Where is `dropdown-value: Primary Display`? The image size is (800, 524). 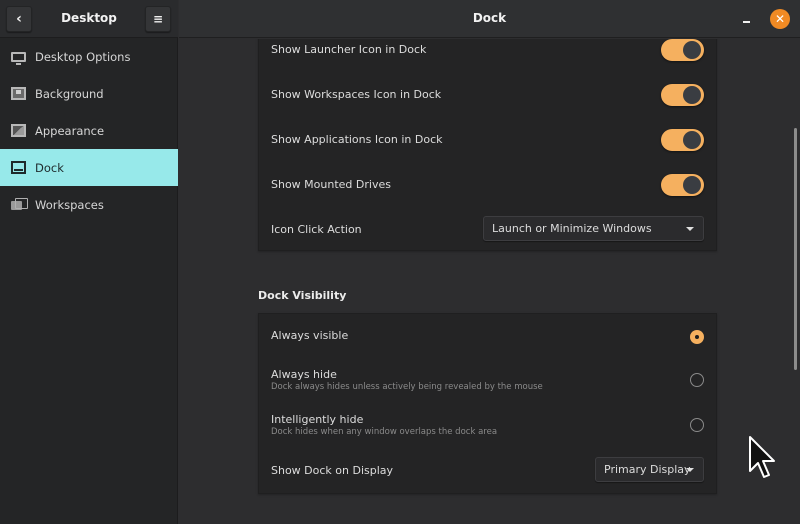
dropdown-value: Primary Display is located at coordinates (647, 469).